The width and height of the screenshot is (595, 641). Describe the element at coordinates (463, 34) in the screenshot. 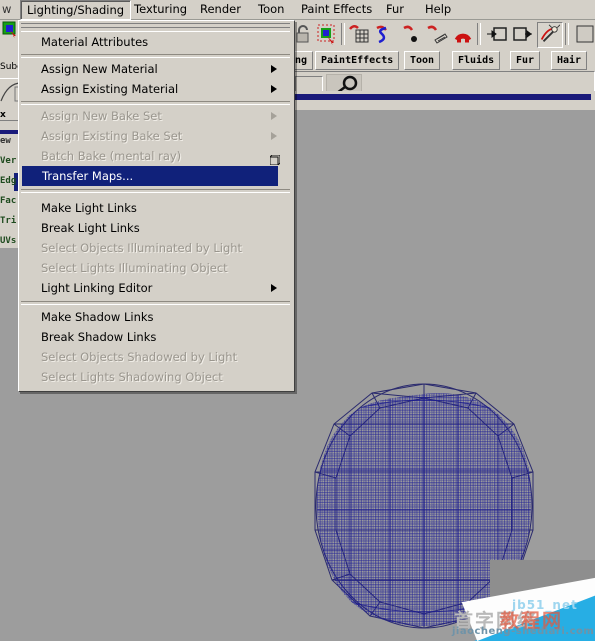

I see `magnet-icon` at that location.